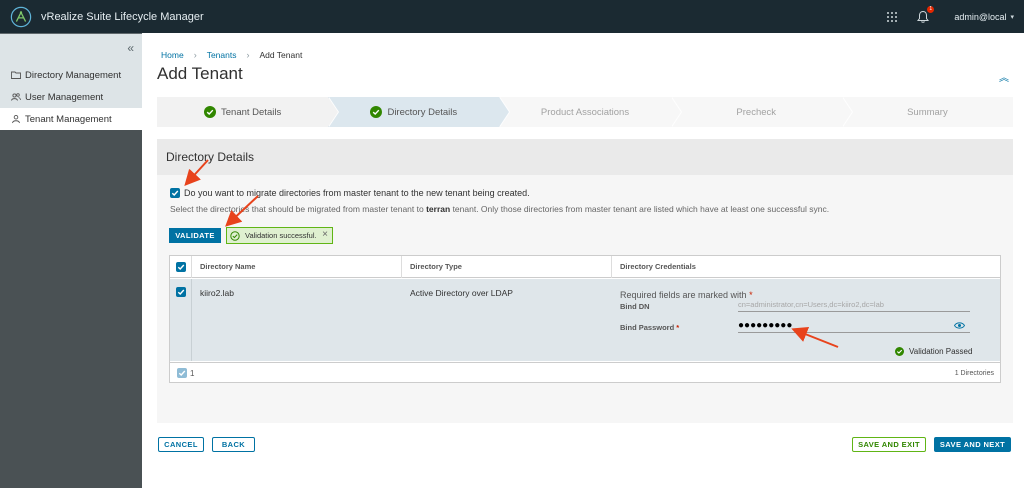 This screenshot has height=488, width=1024. What do you see at coordinates (195, 235) in the screenshot?
I see `validate-button: VALIDATE` at bounding box center [195, 235].